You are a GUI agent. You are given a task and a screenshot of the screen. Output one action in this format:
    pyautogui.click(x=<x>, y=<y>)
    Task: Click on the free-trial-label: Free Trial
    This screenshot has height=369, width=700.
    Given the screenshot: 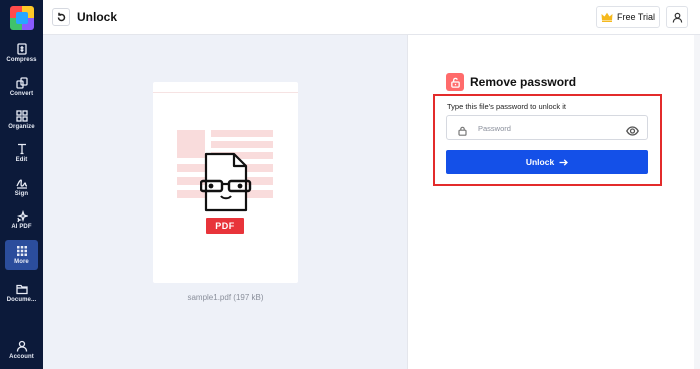 What is the action you would take?
    pyautogui.click(x=635, y=17)
    